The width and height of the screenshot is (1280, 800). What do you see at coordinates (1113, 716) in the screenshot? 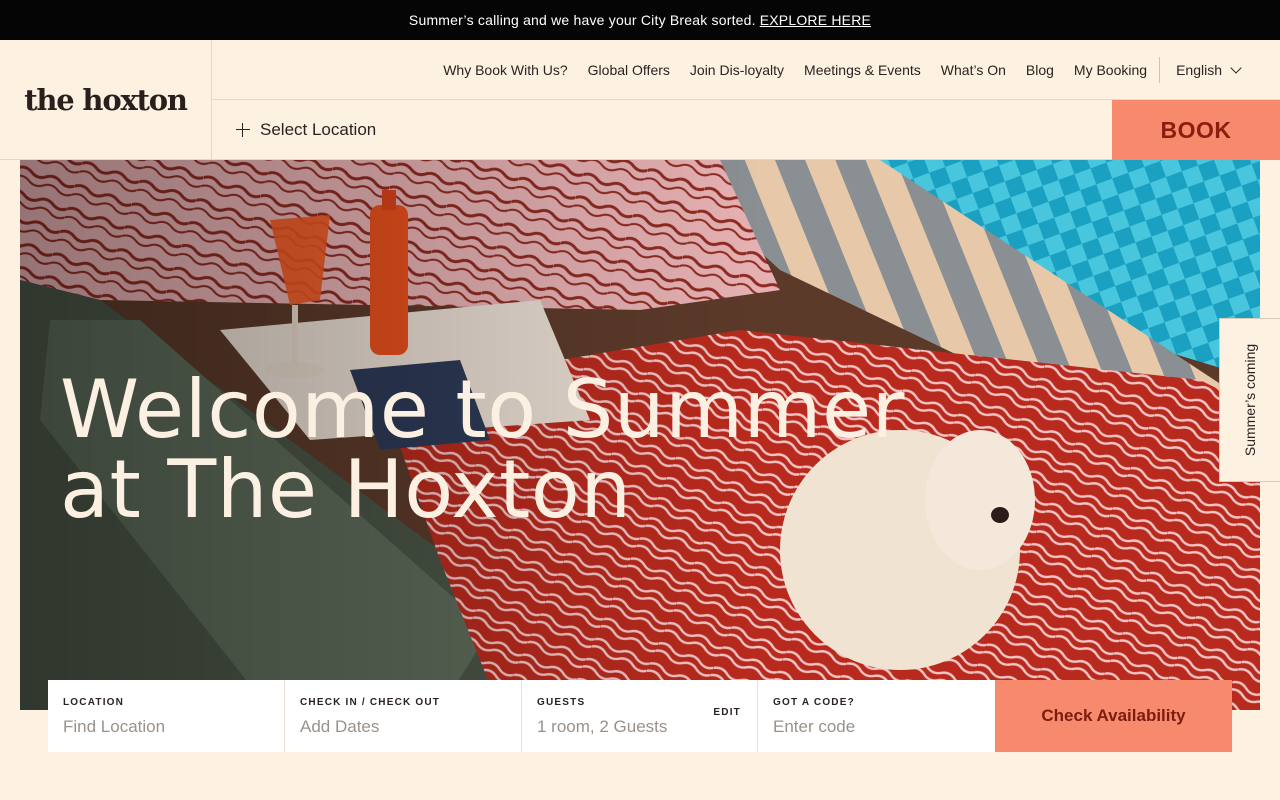
I see `check-availability-button: Check Availability` at bounding box center [1113, 716].